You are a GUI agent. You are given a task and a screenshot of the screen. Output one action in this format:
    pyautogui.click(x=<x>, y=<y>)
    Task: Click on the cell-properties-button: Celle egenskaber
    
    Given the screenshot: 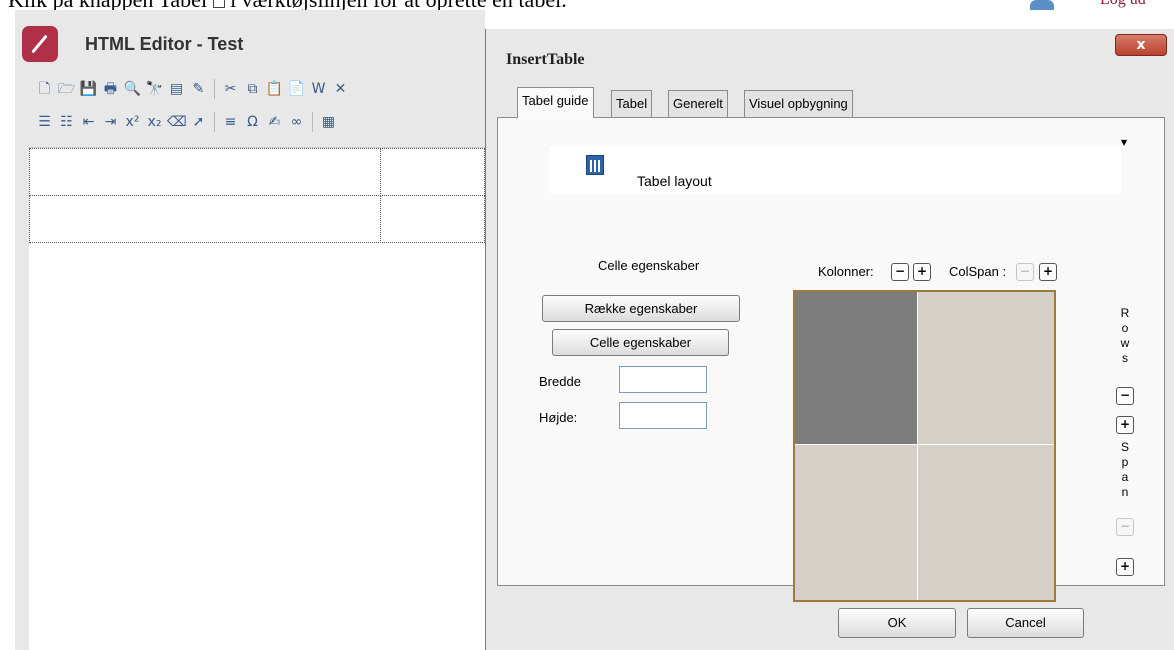 What is the action you would take?
    pyautogui.click(x=640, y=342)
    